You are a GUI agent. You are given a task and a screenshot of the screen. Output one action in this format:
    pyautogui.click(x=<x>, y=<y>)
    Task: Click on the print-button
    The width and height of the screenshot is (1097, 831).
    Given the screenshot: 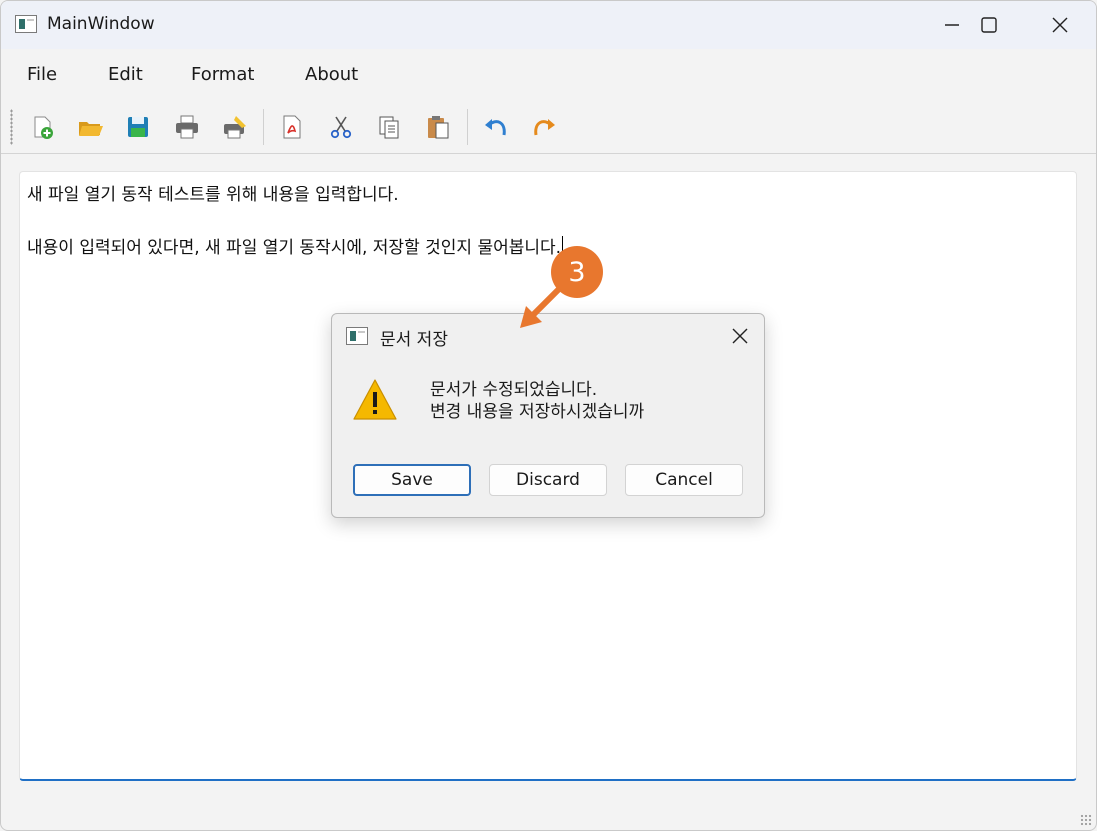 What is the action you would take?
    pyautogui.click(x=187, y=127)
    